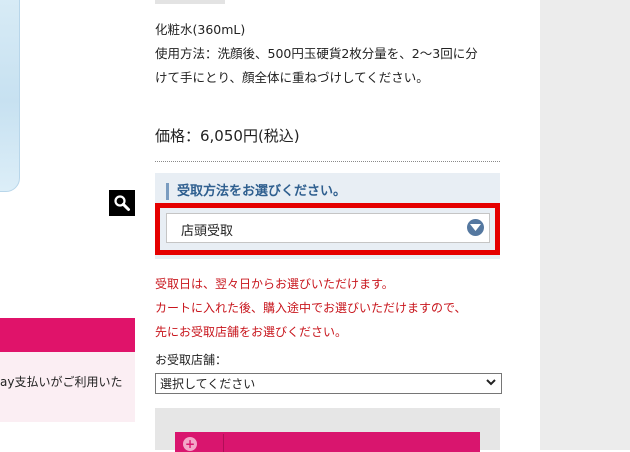  What do you see at coordinates (292, 77) in the screenshot?
I see `usage-line-2: けて手にとり、顔全体に重ねづけしてください。` at bounding box center [292, 77].